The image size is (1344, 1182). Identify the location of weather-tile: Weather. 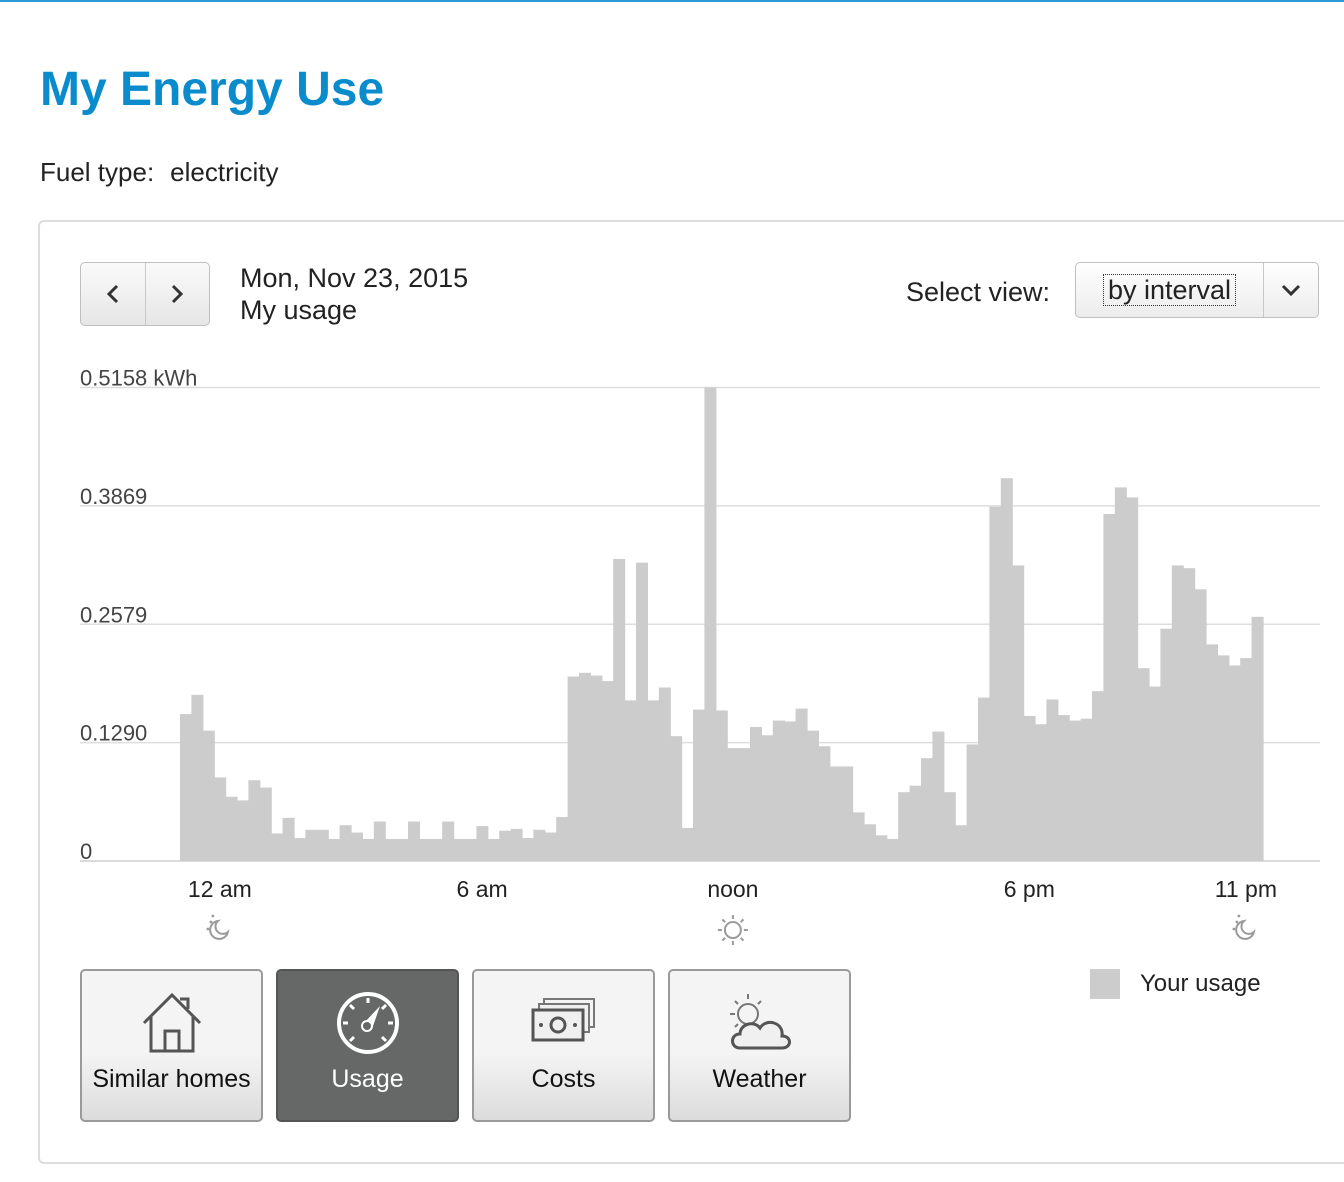
(759, 1045).